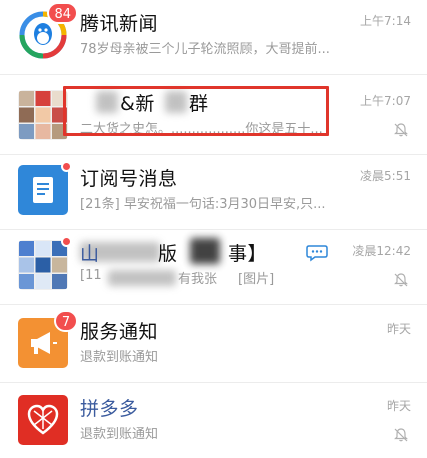 This screenshot has width=427, height=458. What do you see at coordinates (385, 101) in the screenshot?
I see `chat-time: 上午7:07` at bounding box center [385, 101].